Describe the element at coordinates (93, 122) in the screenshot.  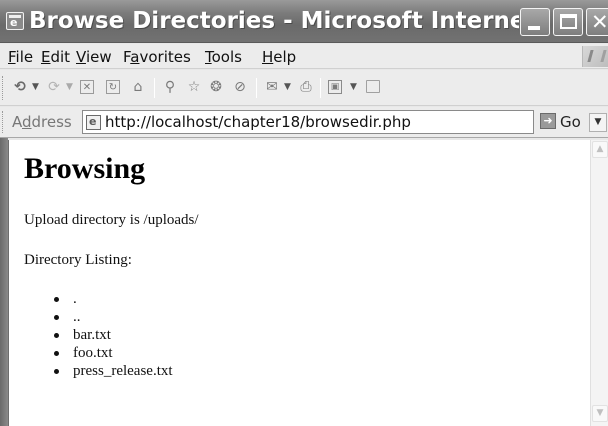
I see `page-icon` at that location.